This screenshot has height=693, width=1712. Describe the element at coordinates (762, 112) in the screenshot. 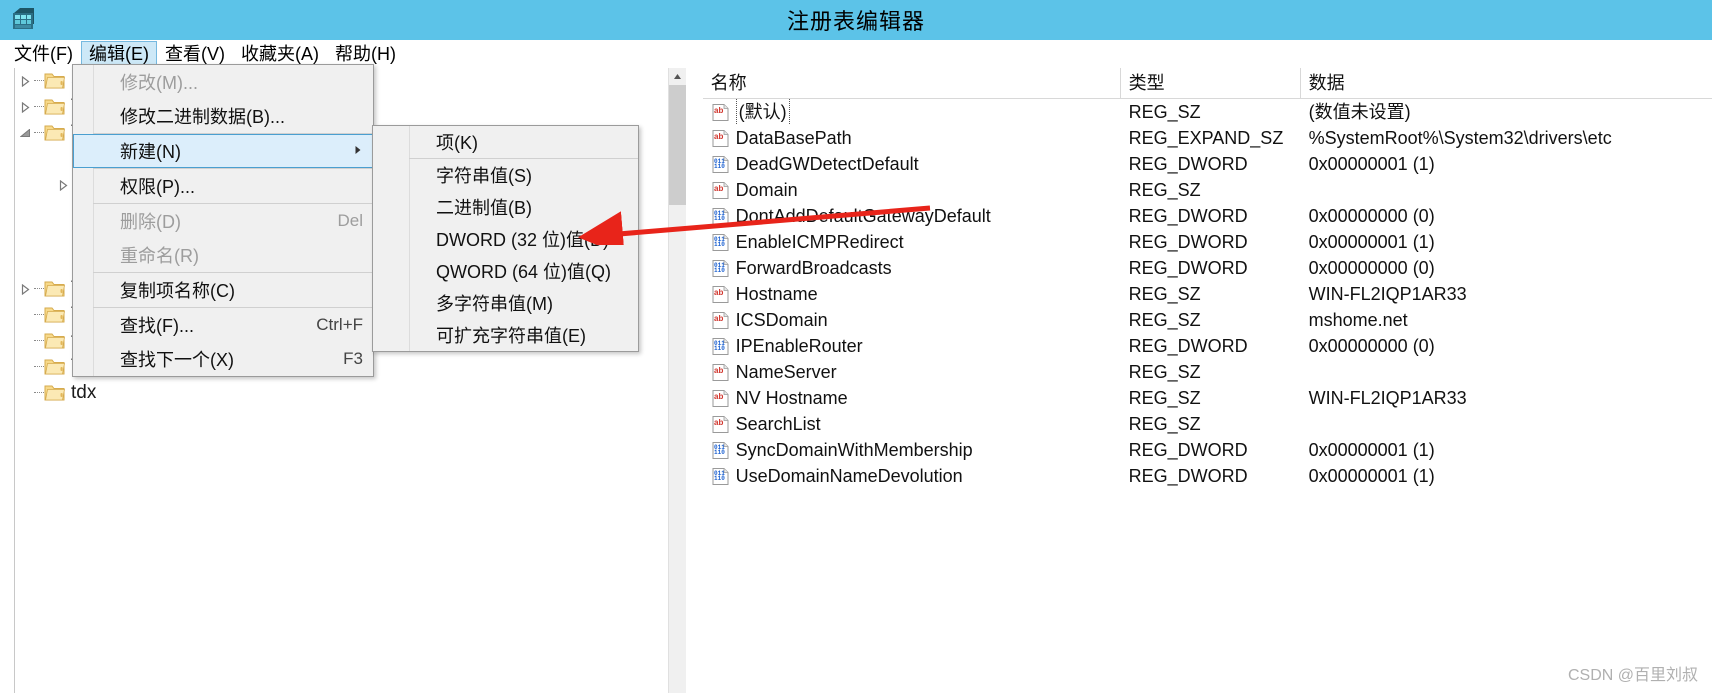

I see `value-name-label: (默认)` at that location.